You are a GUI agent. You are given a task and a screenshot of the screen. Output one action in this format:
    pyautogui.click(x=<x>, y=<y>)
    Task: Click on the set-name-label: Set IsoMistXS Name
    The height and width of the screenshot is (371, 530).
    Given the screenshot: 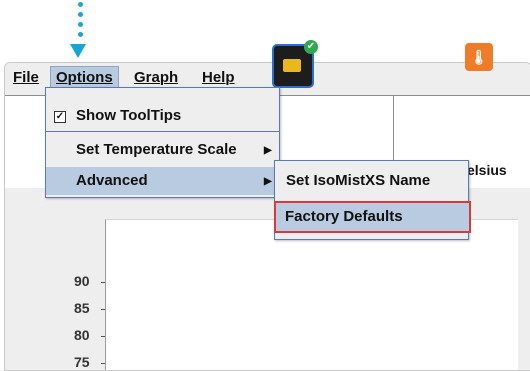 What is the action you would take?
    pyautogui.click(x=358, y=180)
    